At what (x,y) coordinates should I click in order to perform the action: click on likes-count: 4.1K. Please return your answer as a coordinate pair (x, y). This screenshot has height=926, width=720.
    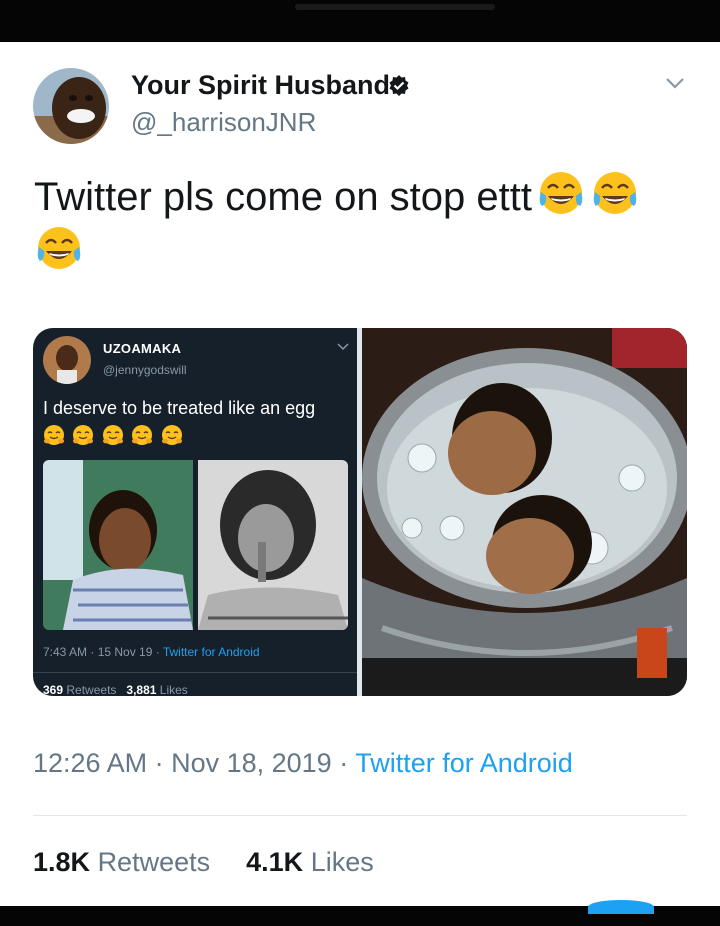
    Looking at the image, I should click on (275, 862).